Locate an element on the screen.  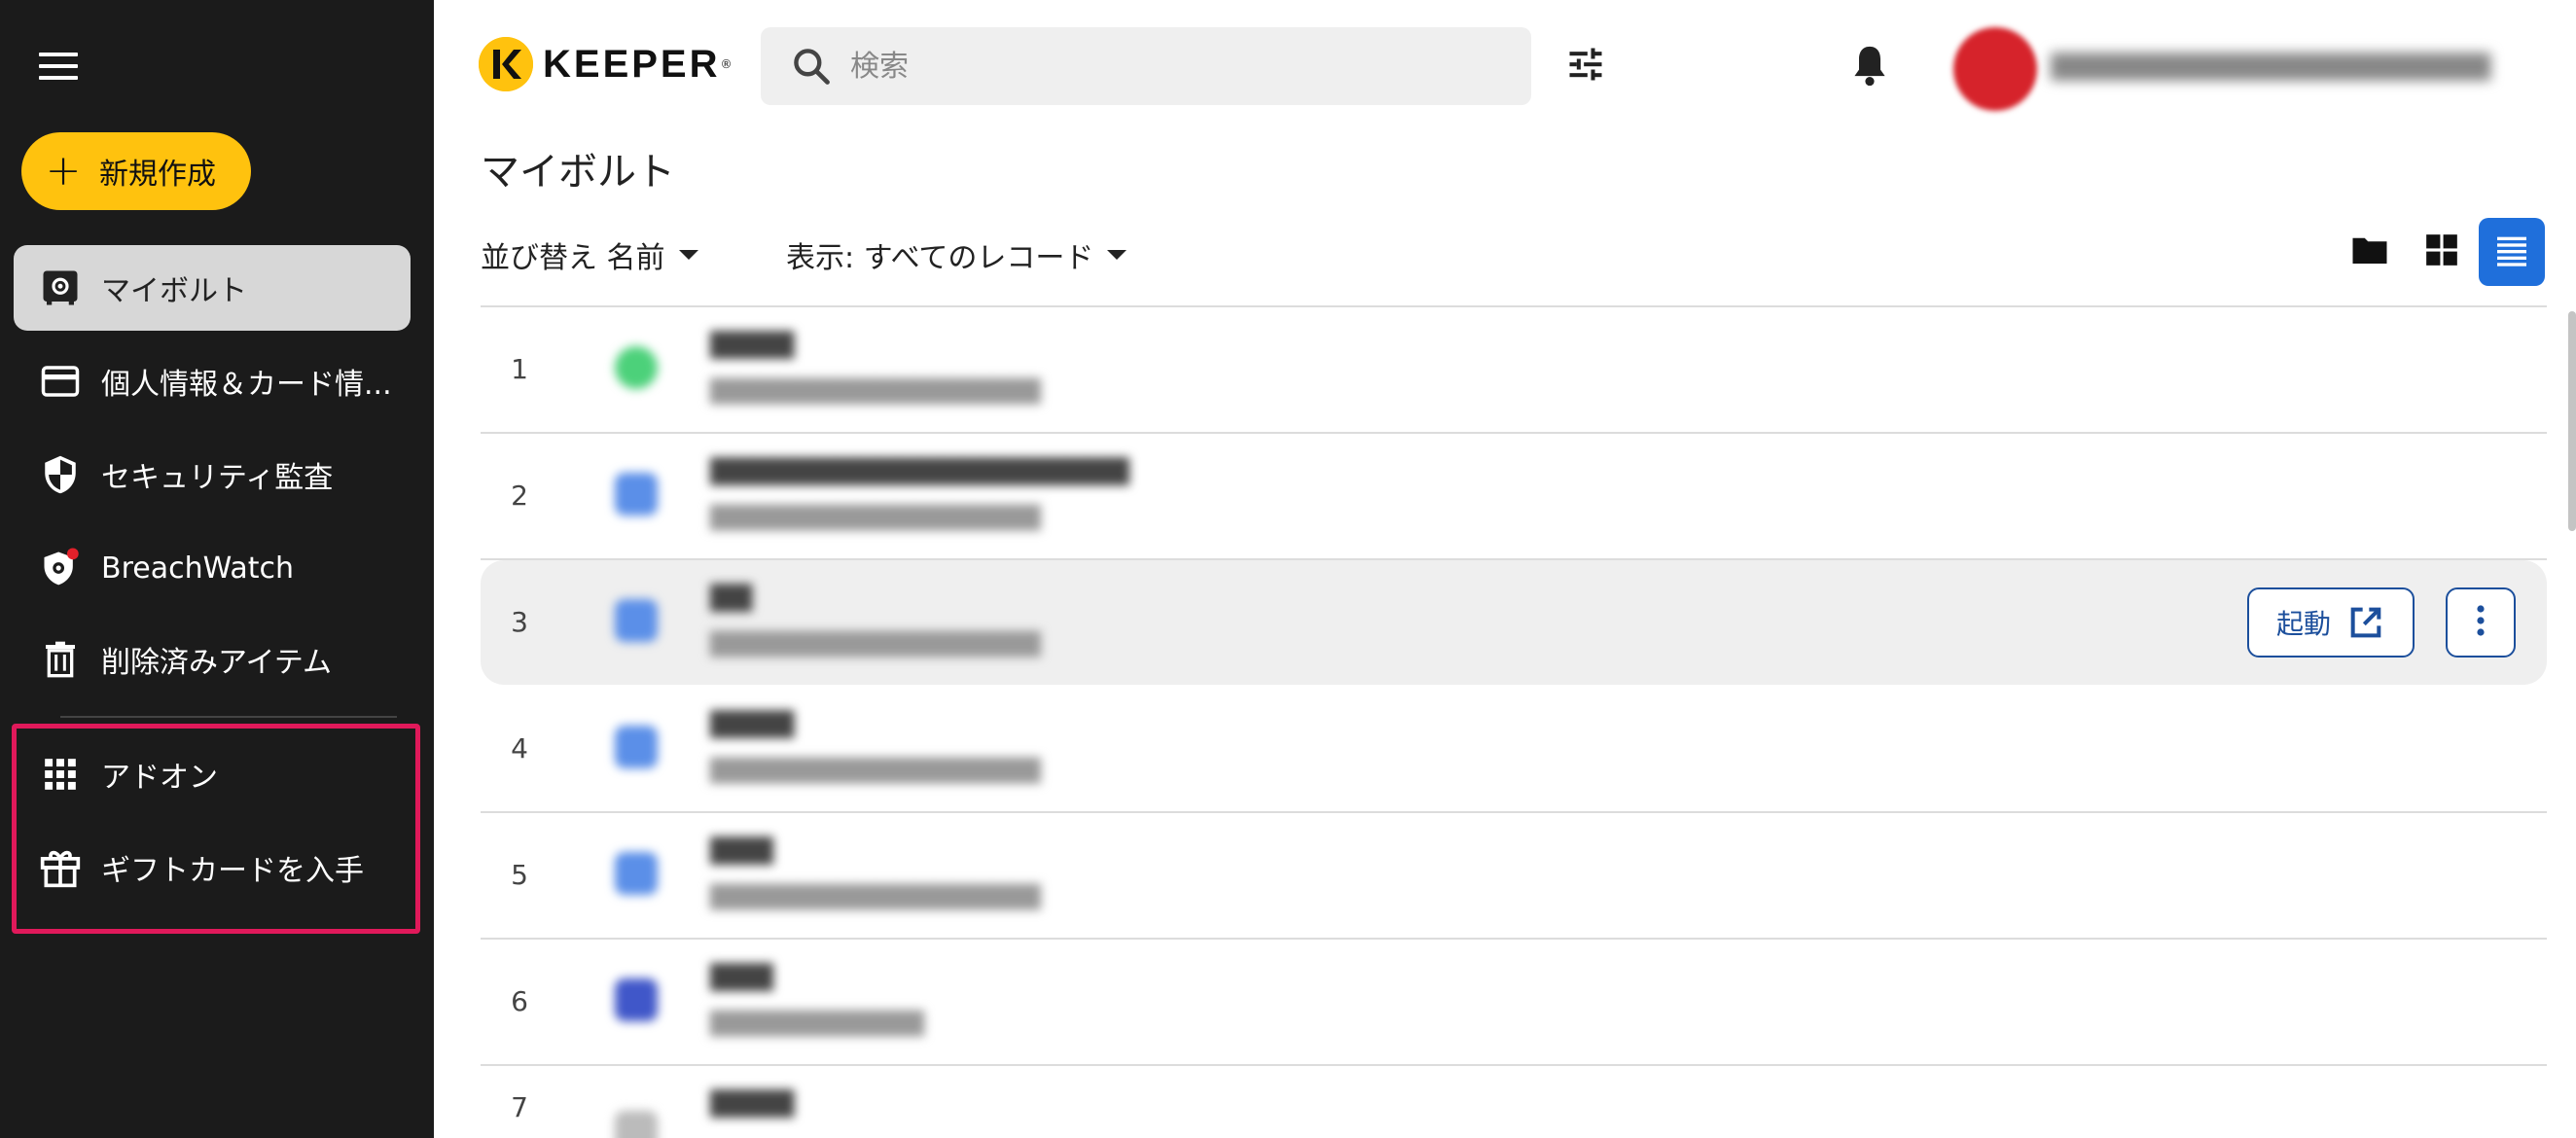
sidebar-divider is located at coordinates (228, 717).